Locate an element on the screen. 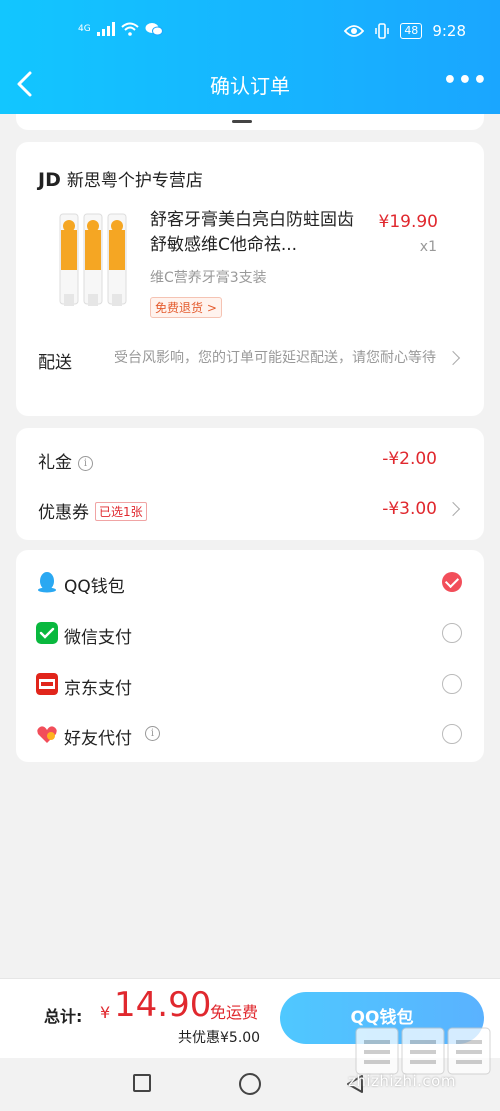  discount-card: 礼金 i -¥2.00 优惠券 已选1张 -¥3.00 is located at coordinates (250, 484).